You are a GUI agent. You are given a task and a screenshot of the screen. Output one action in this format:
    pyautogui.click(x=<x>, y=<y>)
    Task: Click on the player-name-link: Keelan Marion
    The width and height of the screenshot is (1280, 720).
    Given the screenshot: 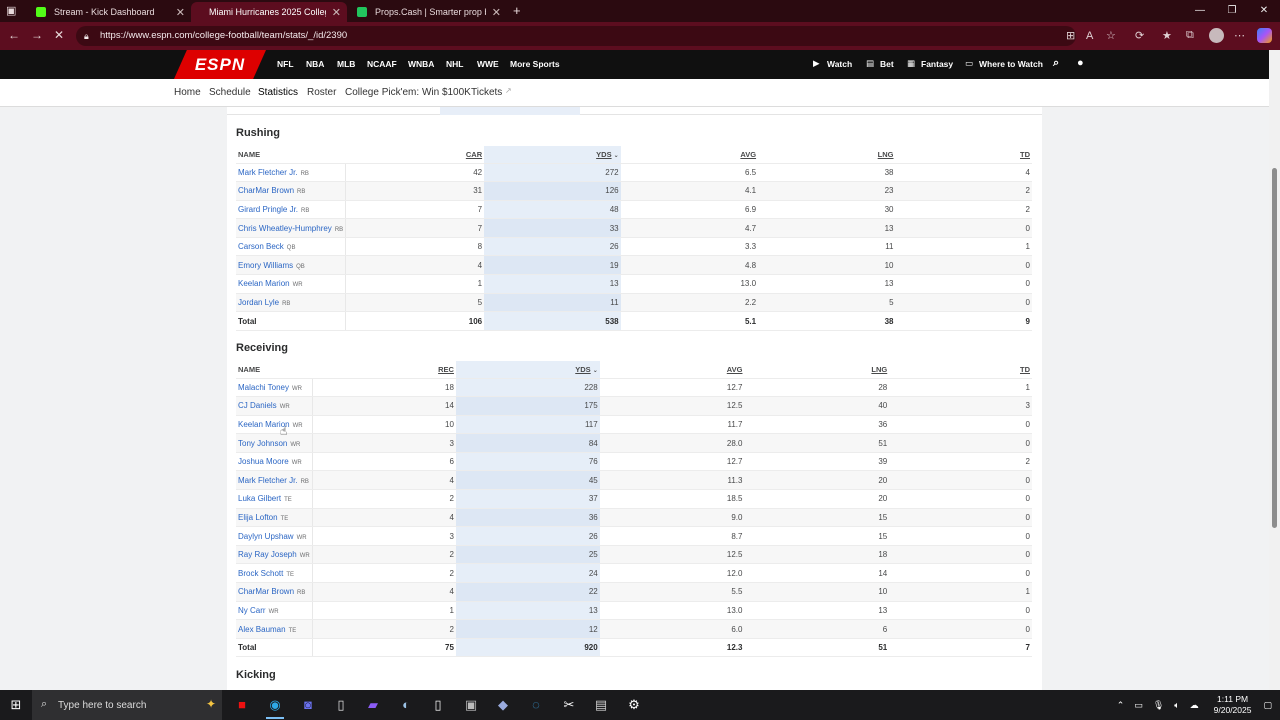 What is the action you would take?
    pyautogui.click(x=264, y=283)
    